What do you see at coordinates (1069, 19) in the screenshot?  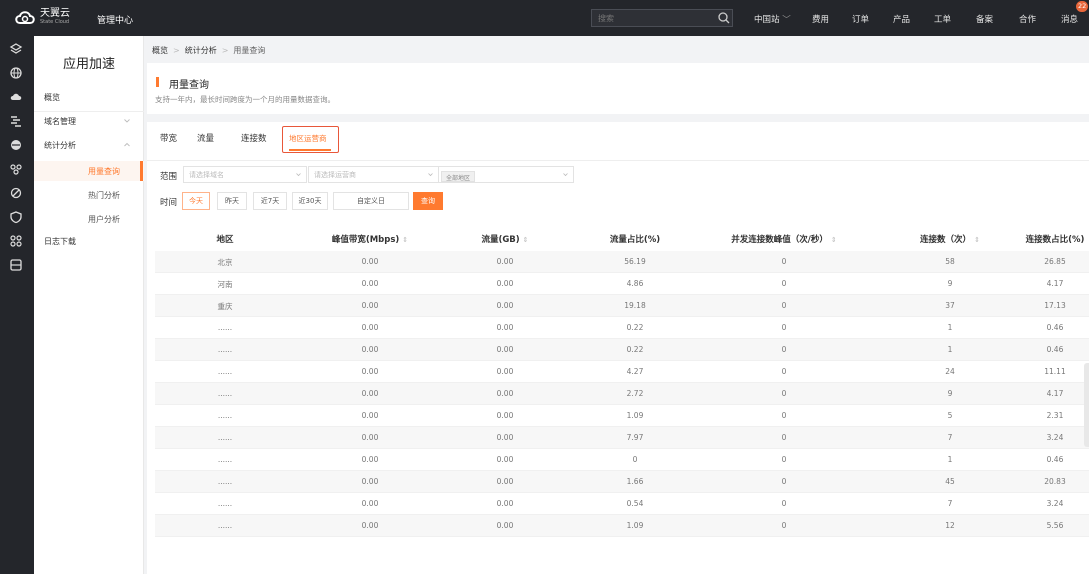 I see `nav-messages: 消息` at bounding box center [1069, 19].